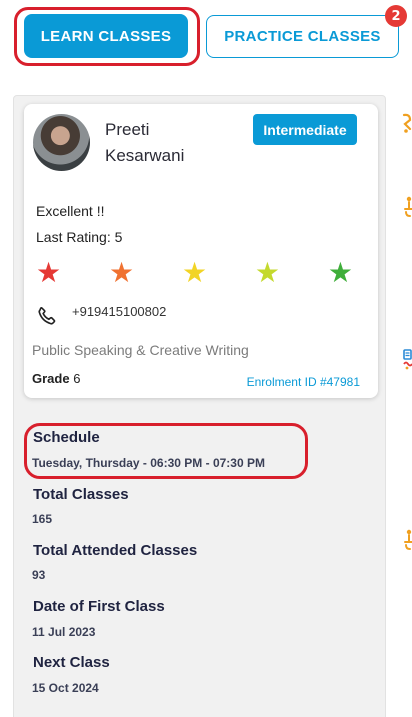 The width and height of the screenshot is (412, 717). I want to click on last-rating: Last Rating: 5, so click(79, 237).